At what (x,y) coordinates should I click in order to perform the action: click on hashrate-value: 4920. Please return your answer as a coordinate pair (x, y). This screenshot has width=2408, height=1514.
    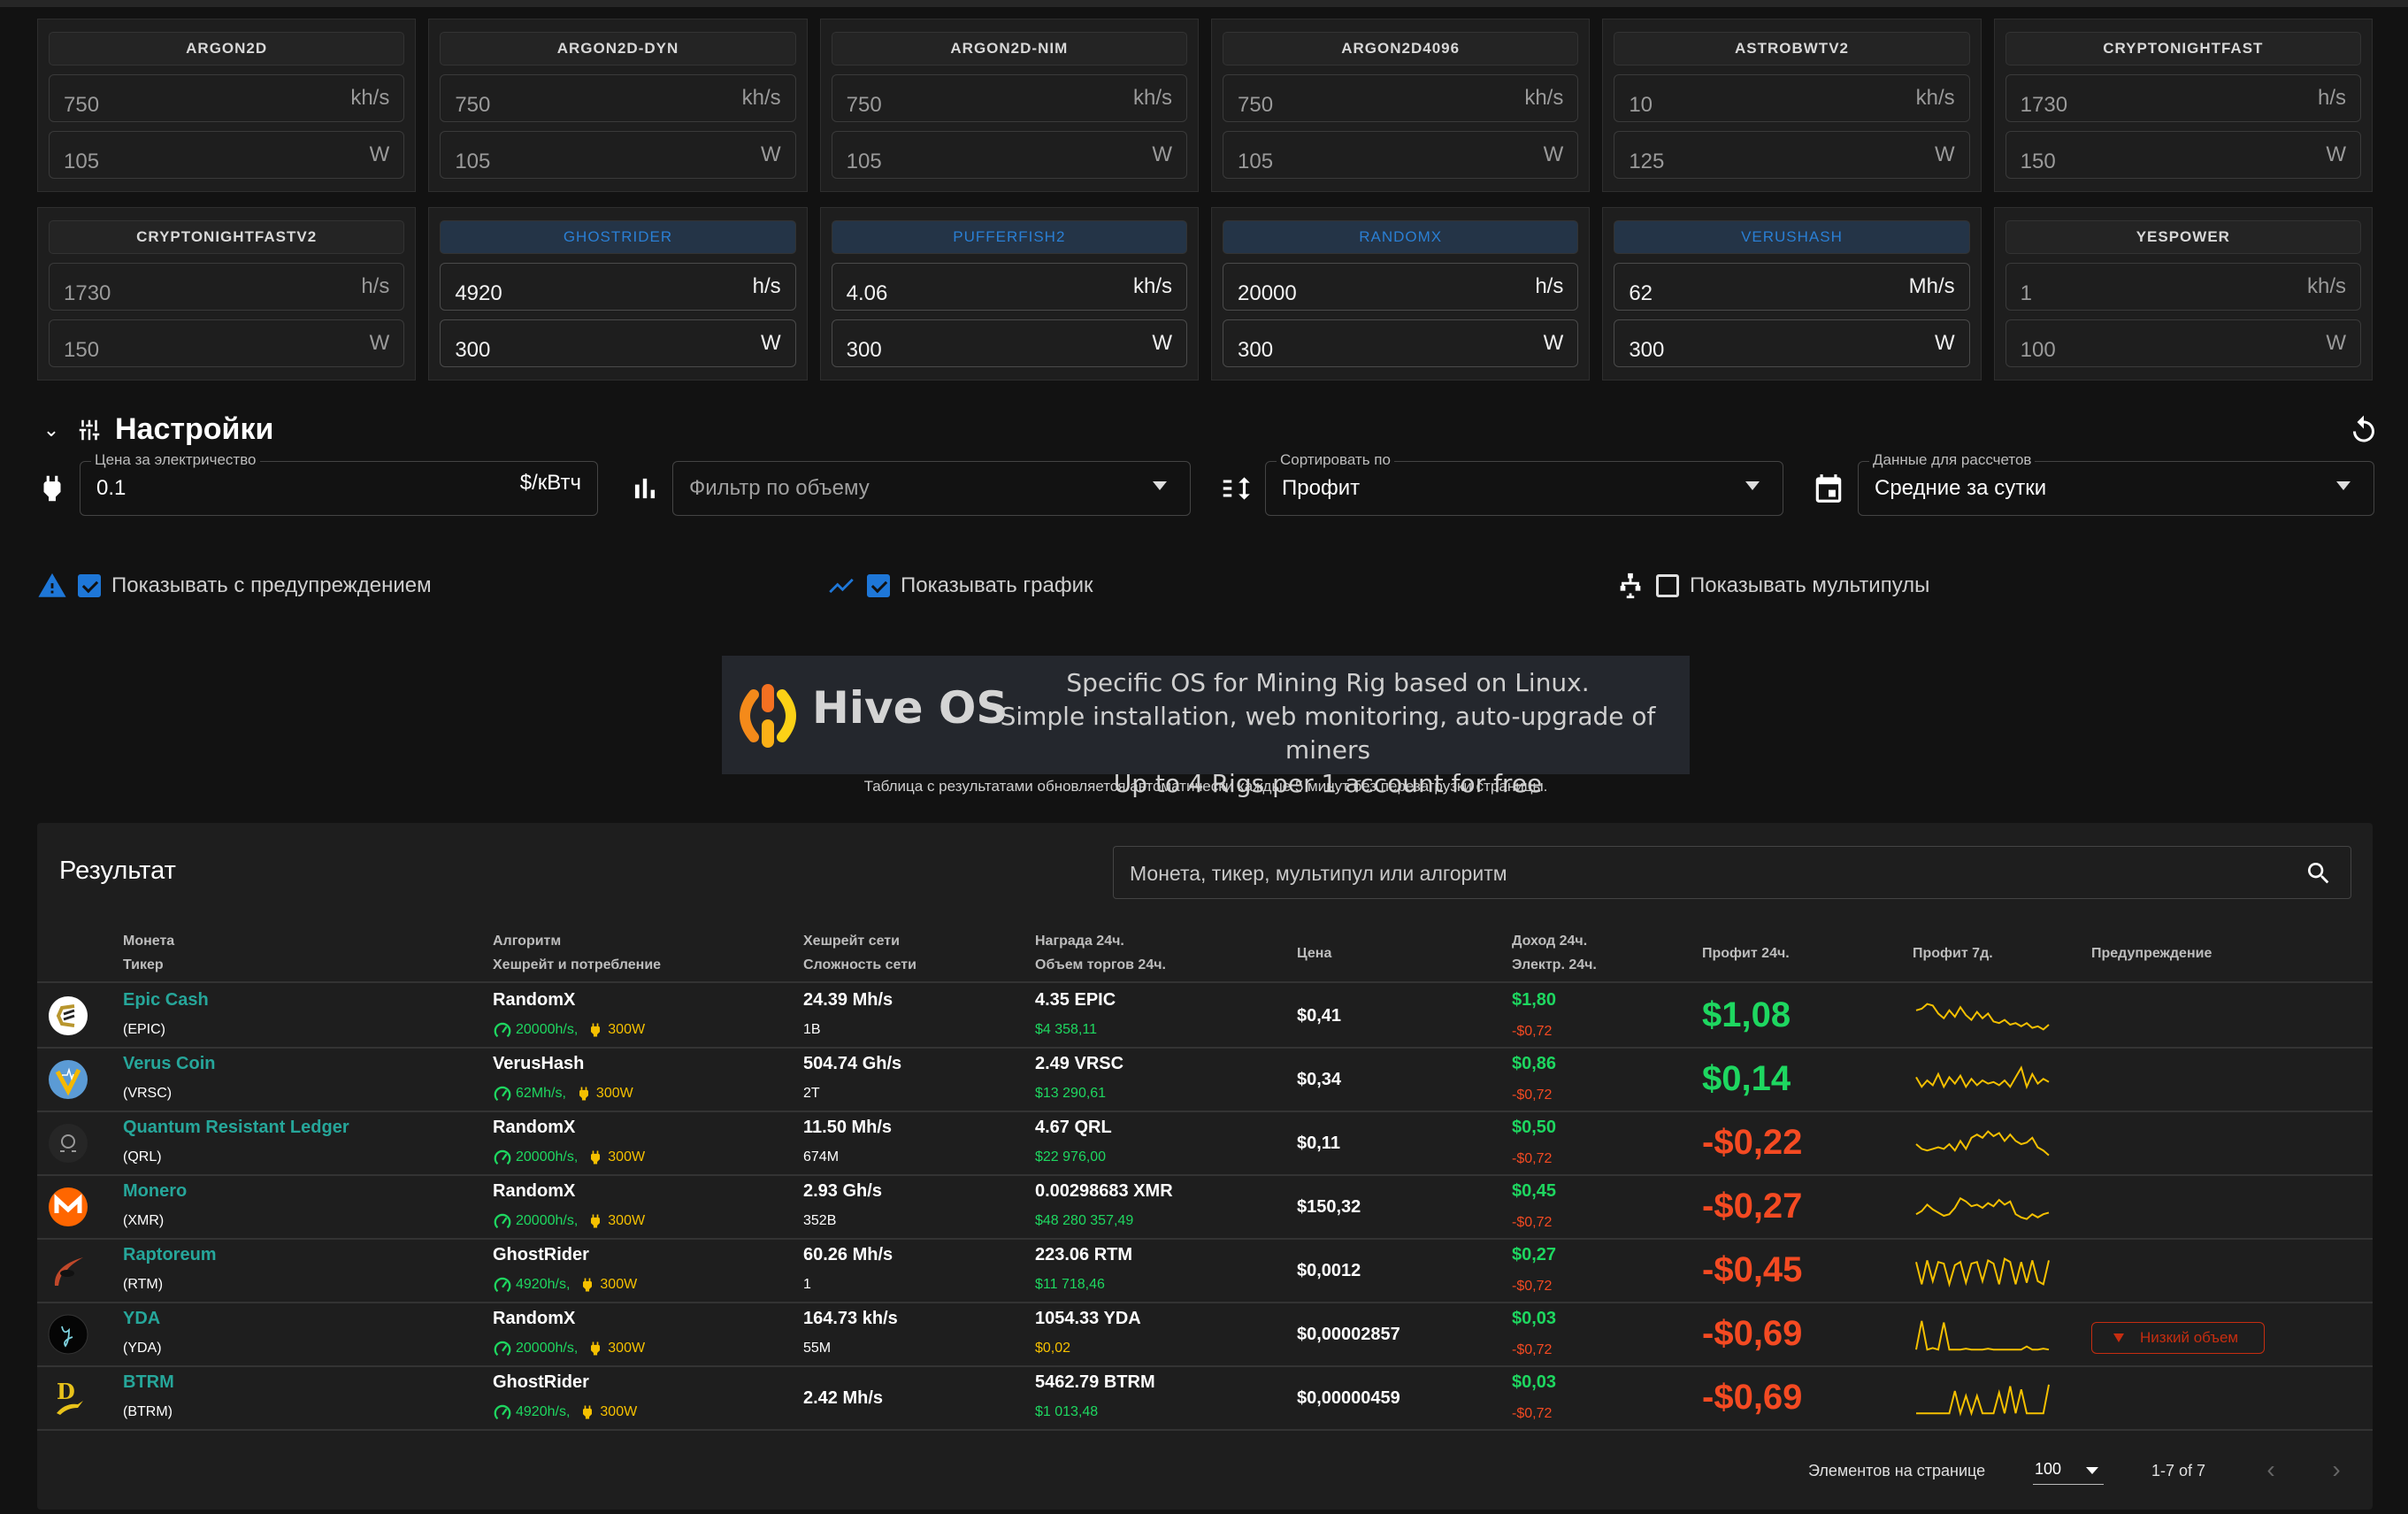
    Looking at the image, I should click on (479, 293).